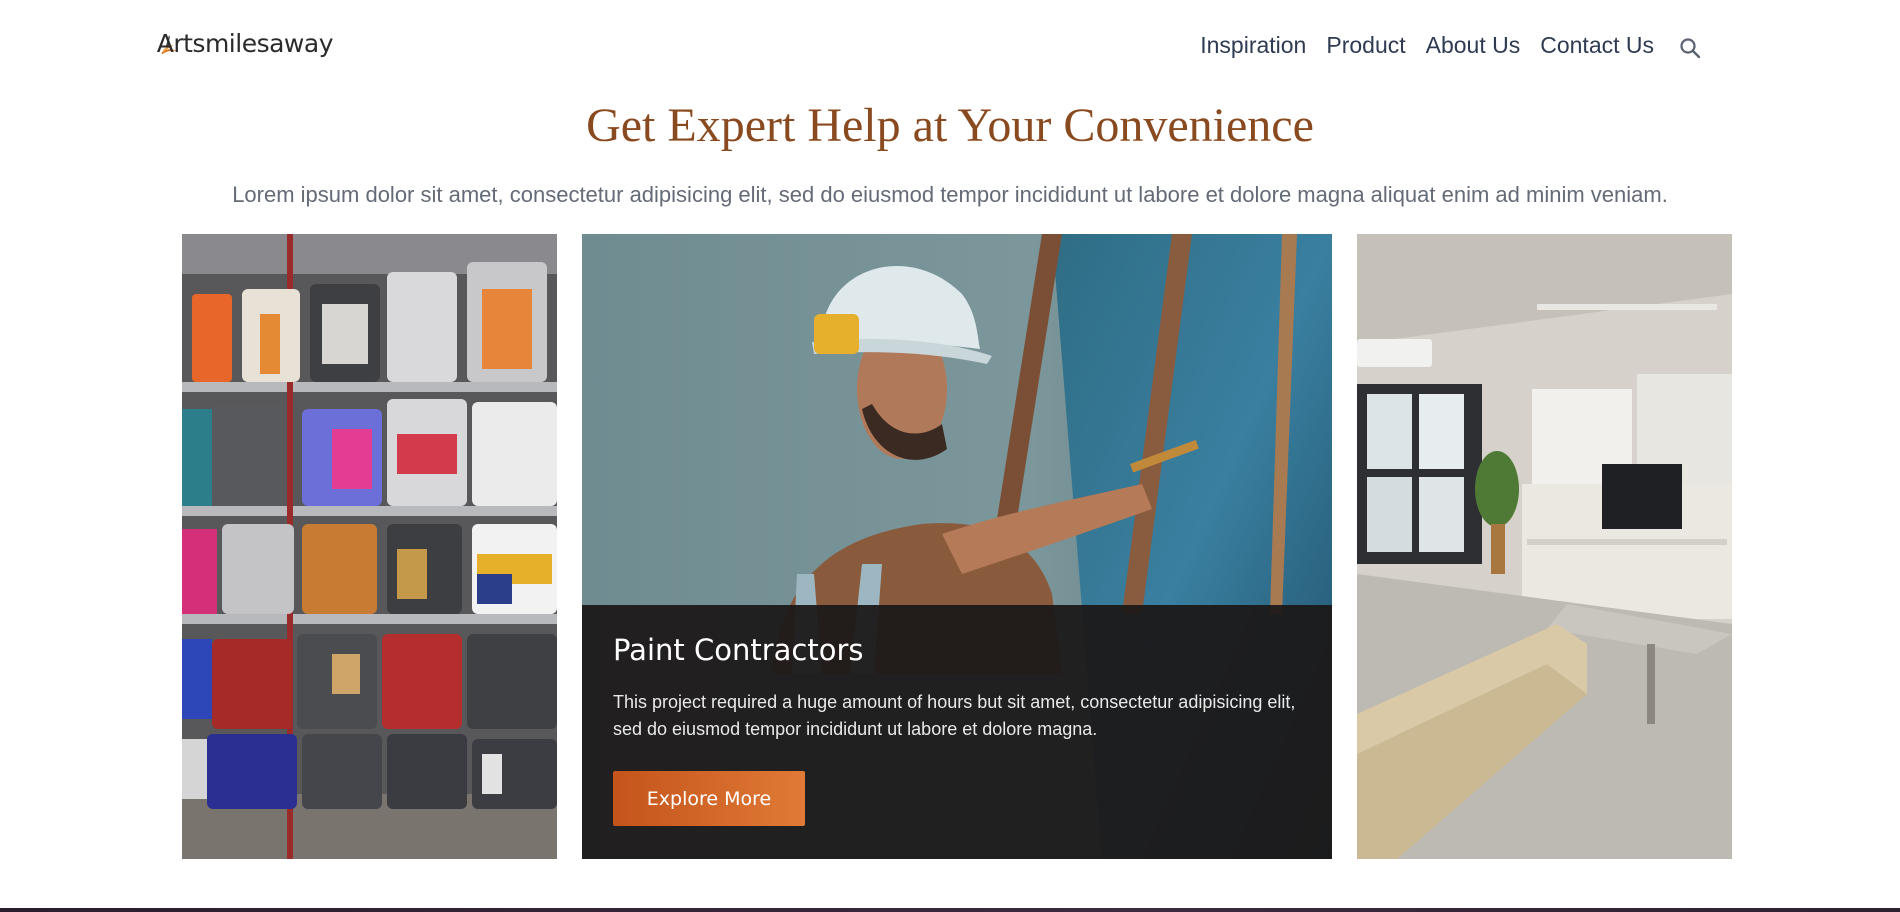 This screenshot has width=1900, height=912. I want to click on paint-cans-shelf-image, so click(369, 546).